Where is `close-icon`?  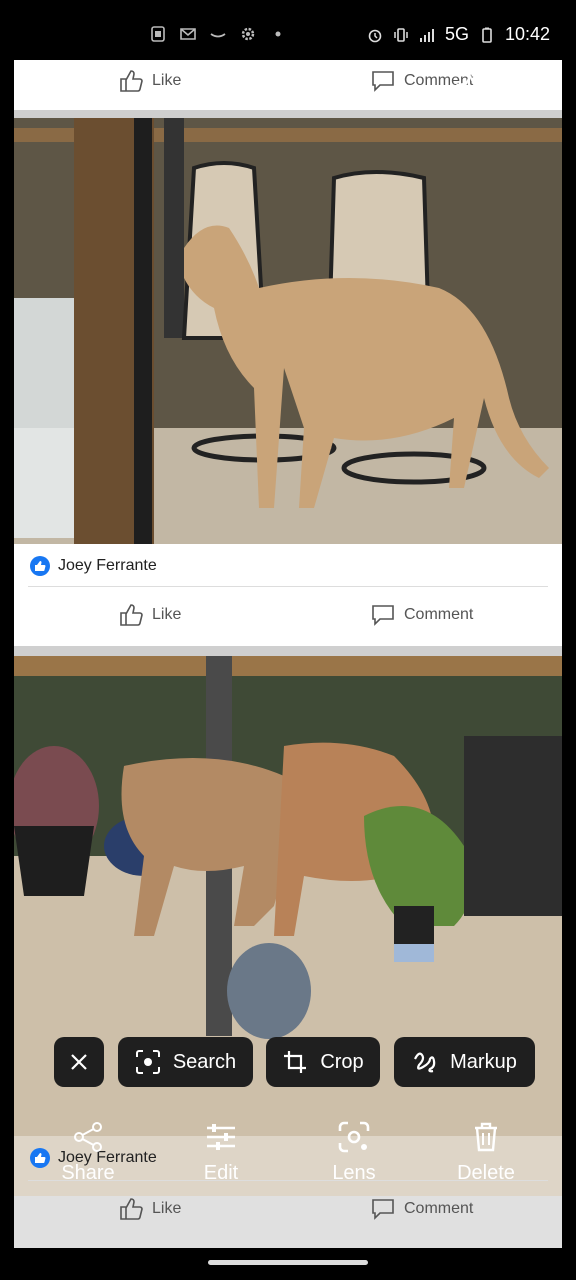 close-icon is located at coordinates (79, 1062).